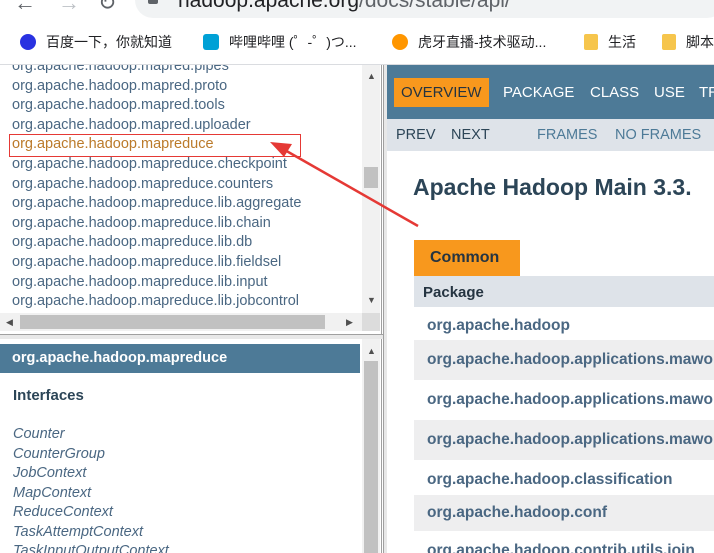 The height and width of the screenshot is (553, 714). I want to click on package-link: org.apache.hadoop.mapreduce.checkpoint, so click(187, 165).